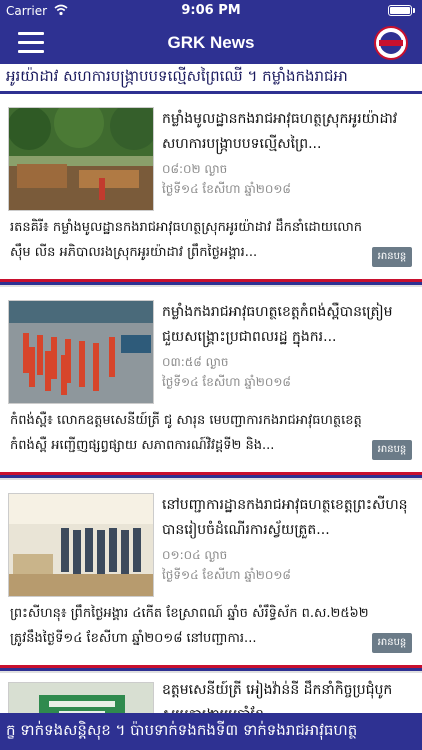 The width and height of the screenshot is (422, 750). What do you see at coordinates (195, 362) in the screenshot?
I see `article-time: ០៣:៥៨ ល្ងាច` at bounding box center [195, 362].